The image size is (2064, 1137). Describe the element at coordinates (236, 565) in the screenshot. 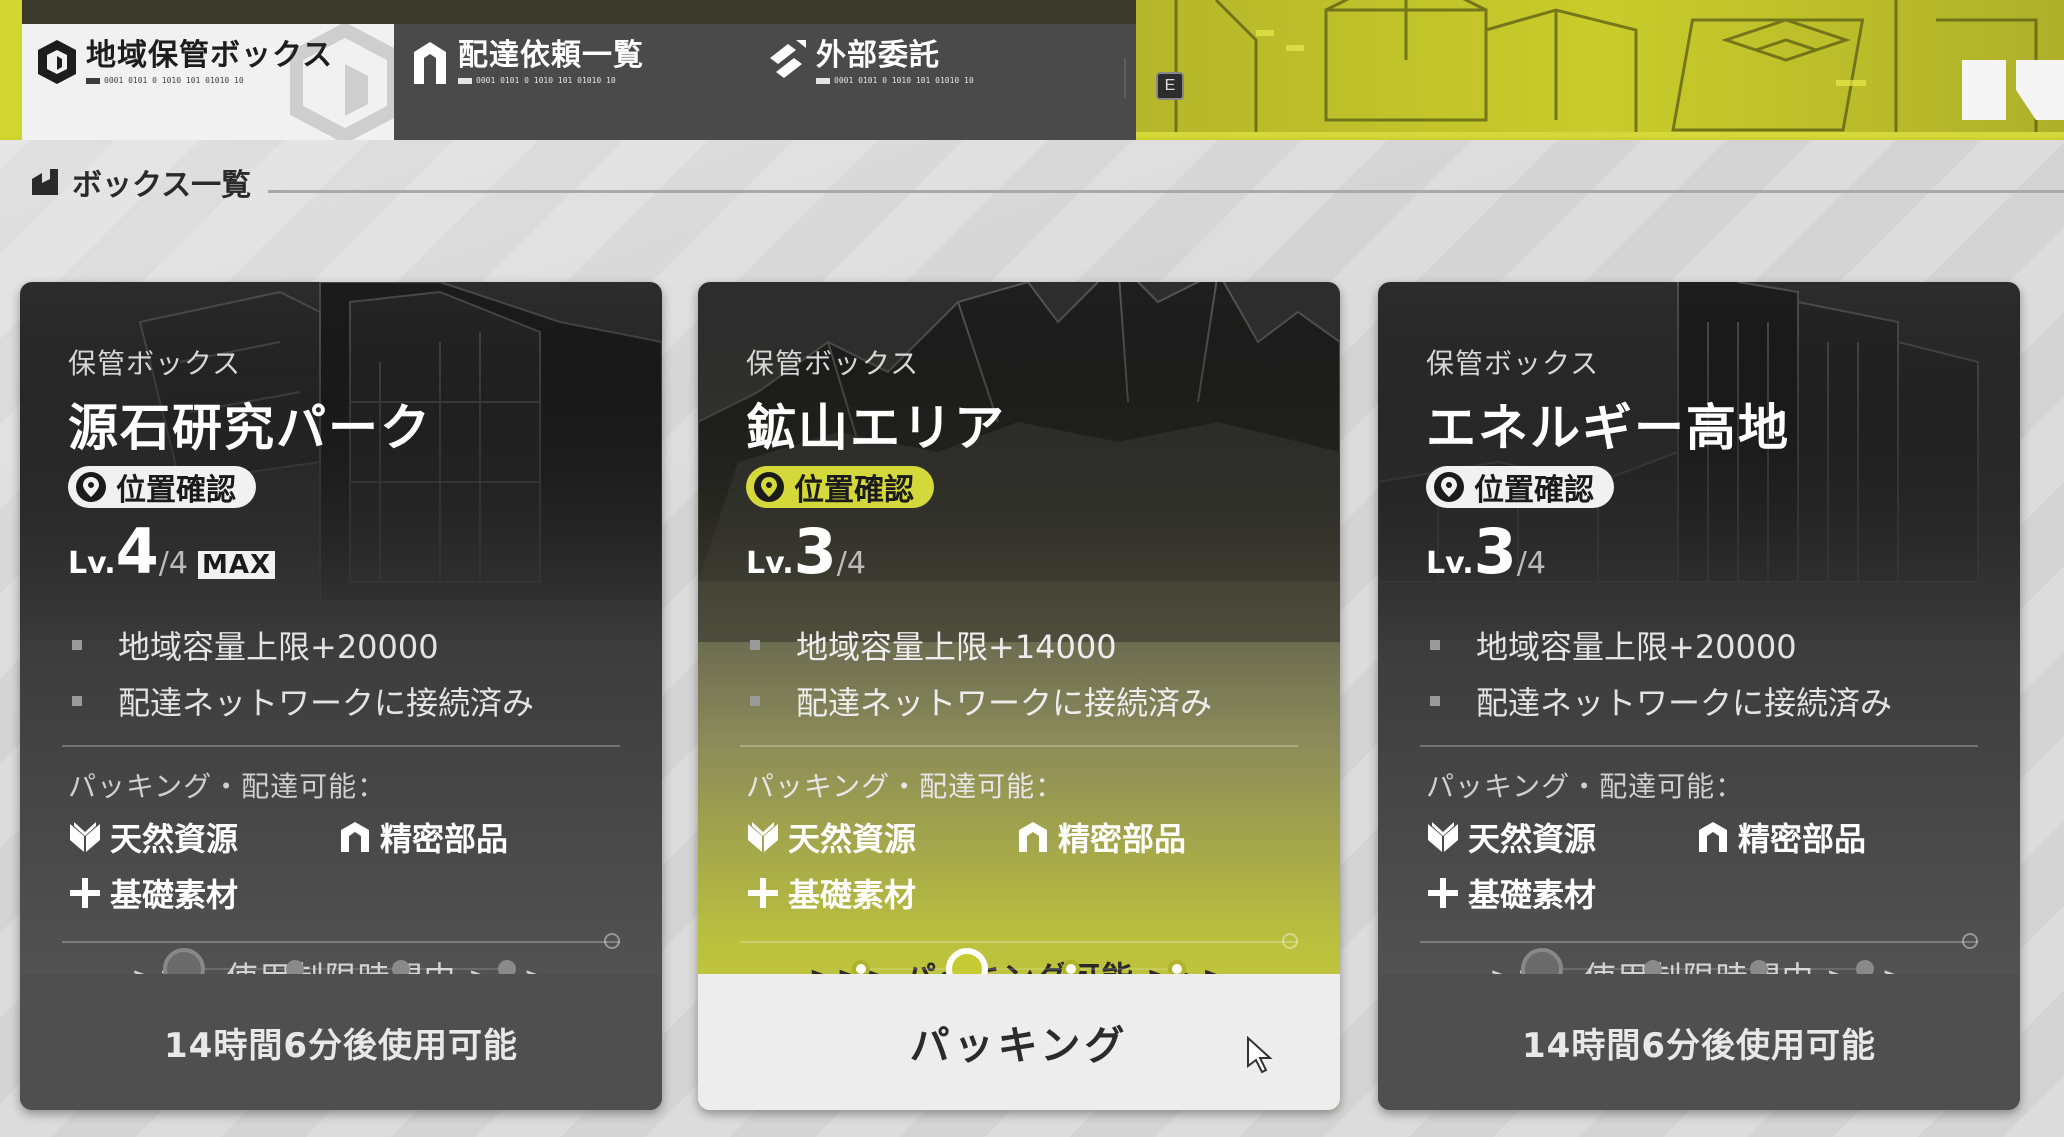

I see `max-badge: MAX` at that location.